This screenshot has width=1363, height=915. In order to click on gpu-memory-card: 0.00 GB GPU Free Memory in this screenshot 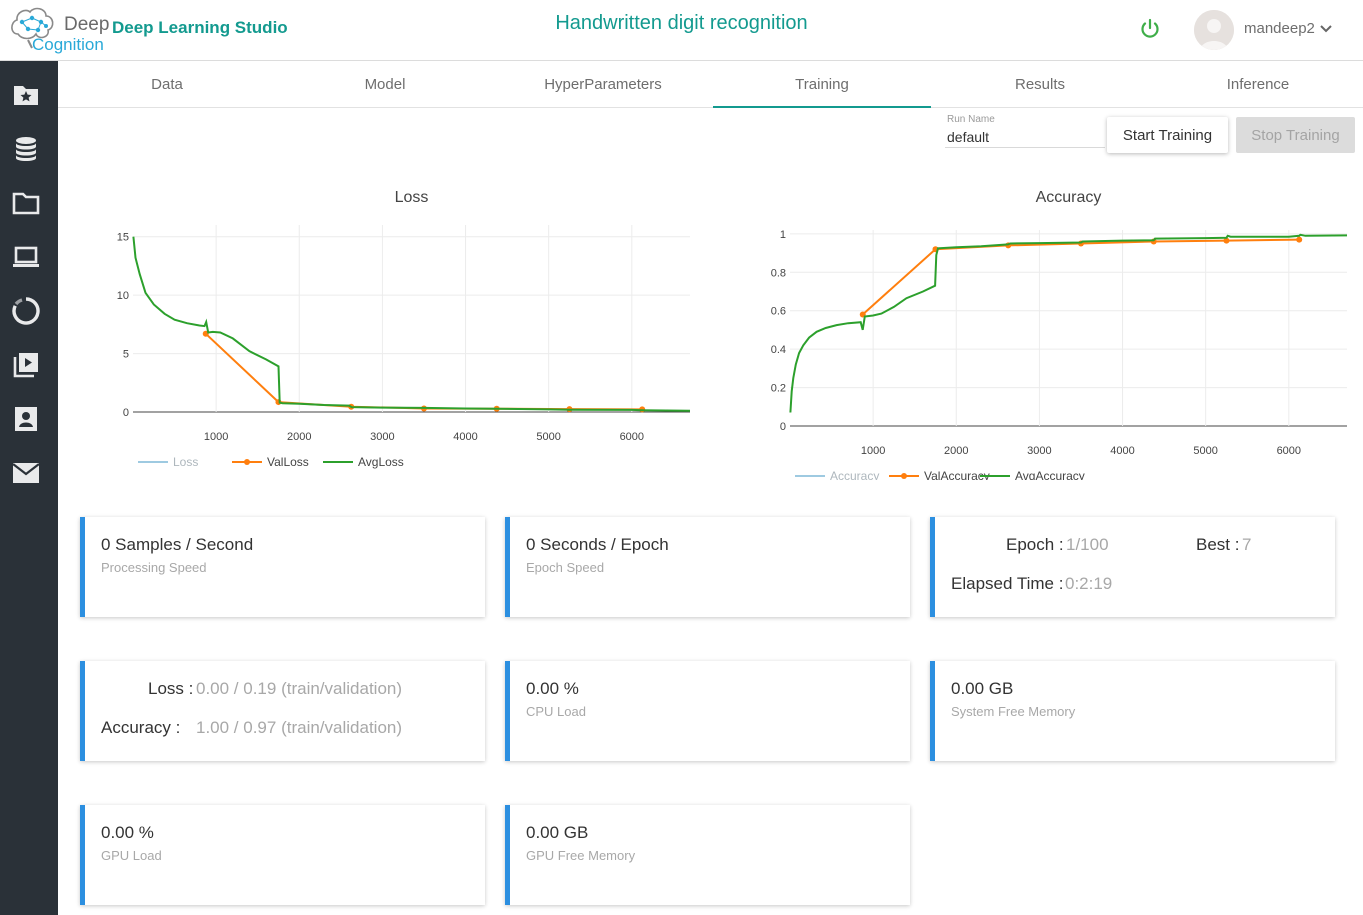, I will do `click(707, 855)`.